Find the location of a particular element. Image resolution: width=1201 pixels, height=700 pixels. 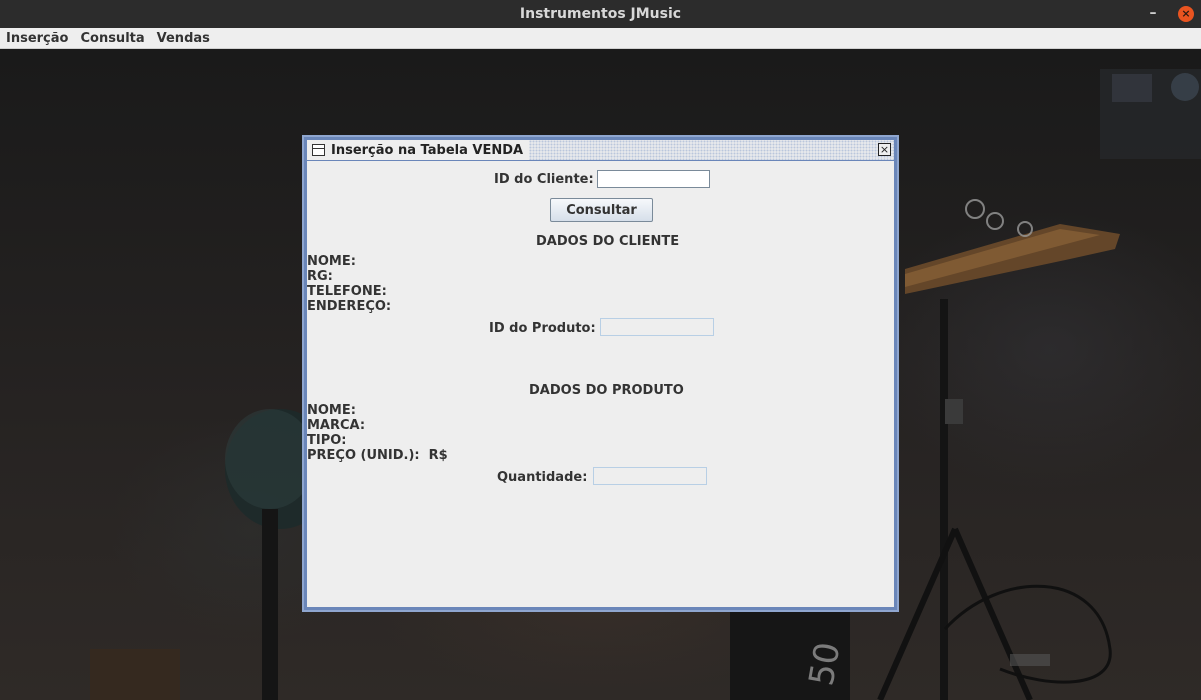

minimize-icon: – is located at coordinates (1153, 13).